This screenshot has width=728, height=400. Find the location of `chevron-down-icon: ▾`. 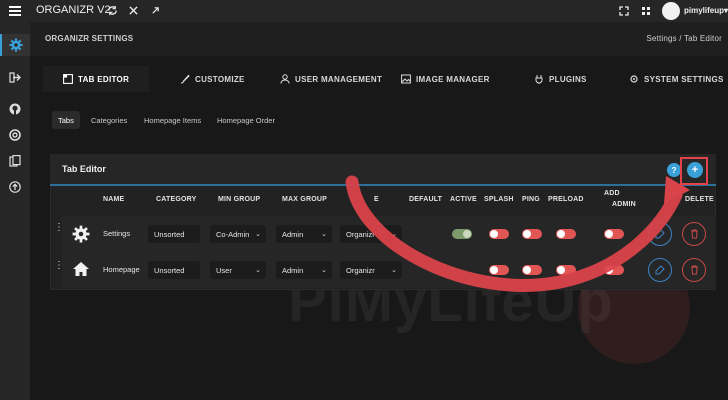

chevron-down-icon: ▾ is located at coordinates (726, 10).